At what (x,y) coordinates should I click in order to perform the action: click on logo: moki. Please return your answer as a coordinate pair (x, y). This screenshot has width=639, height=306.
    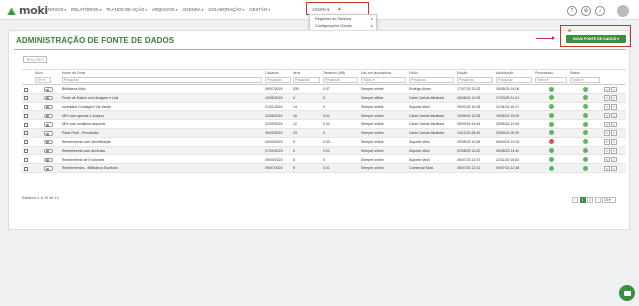
    Looking at the image, I should click on (27, 10).